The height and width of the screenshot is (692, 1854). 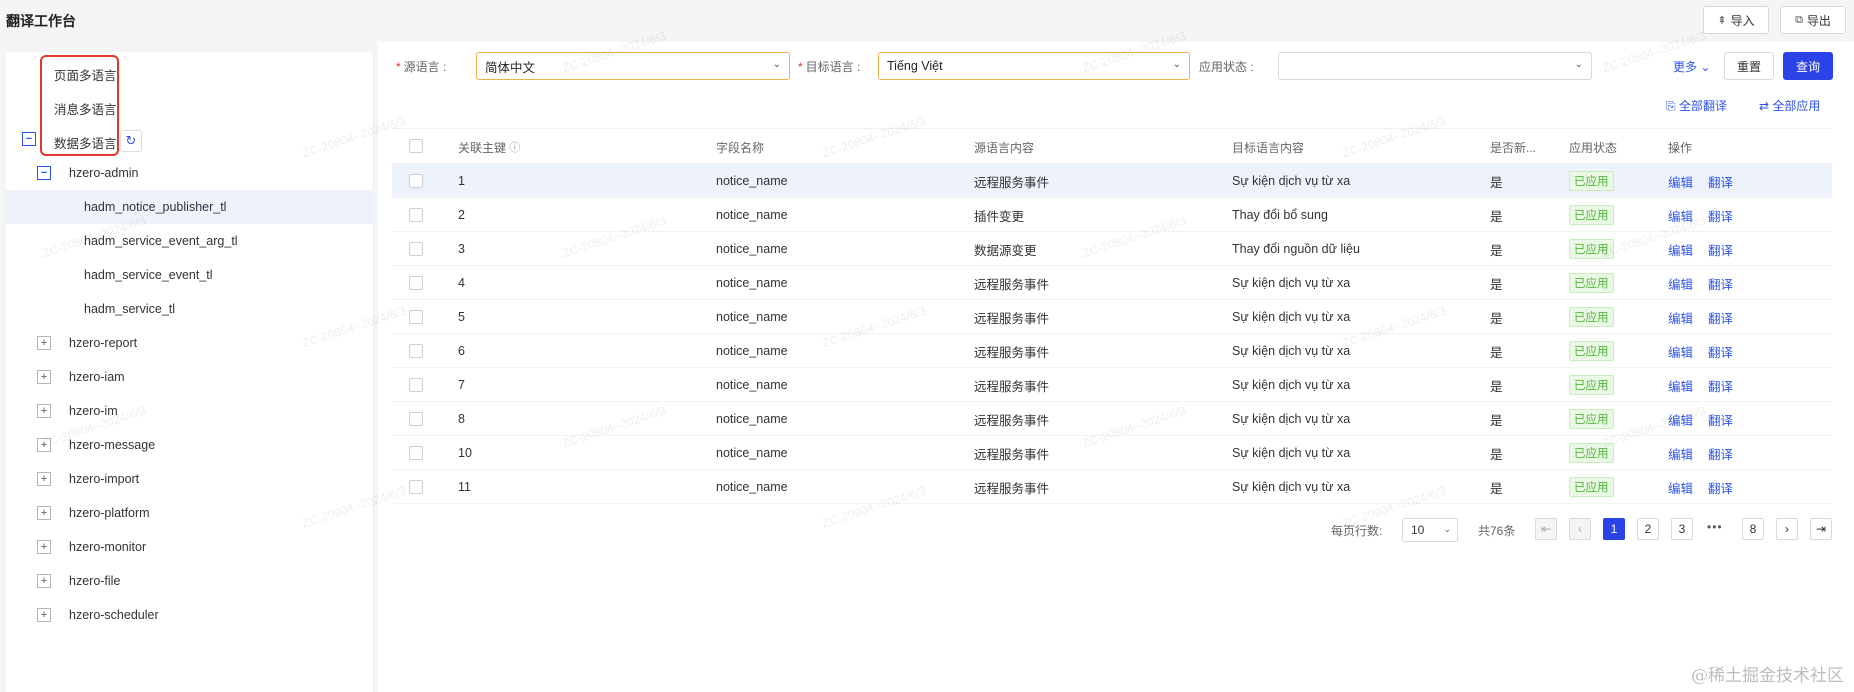 What do you see at coordinates (190, 343) in the screenshot?
I see `tree-node: + hzero-report` at bounding box center [190, 343].